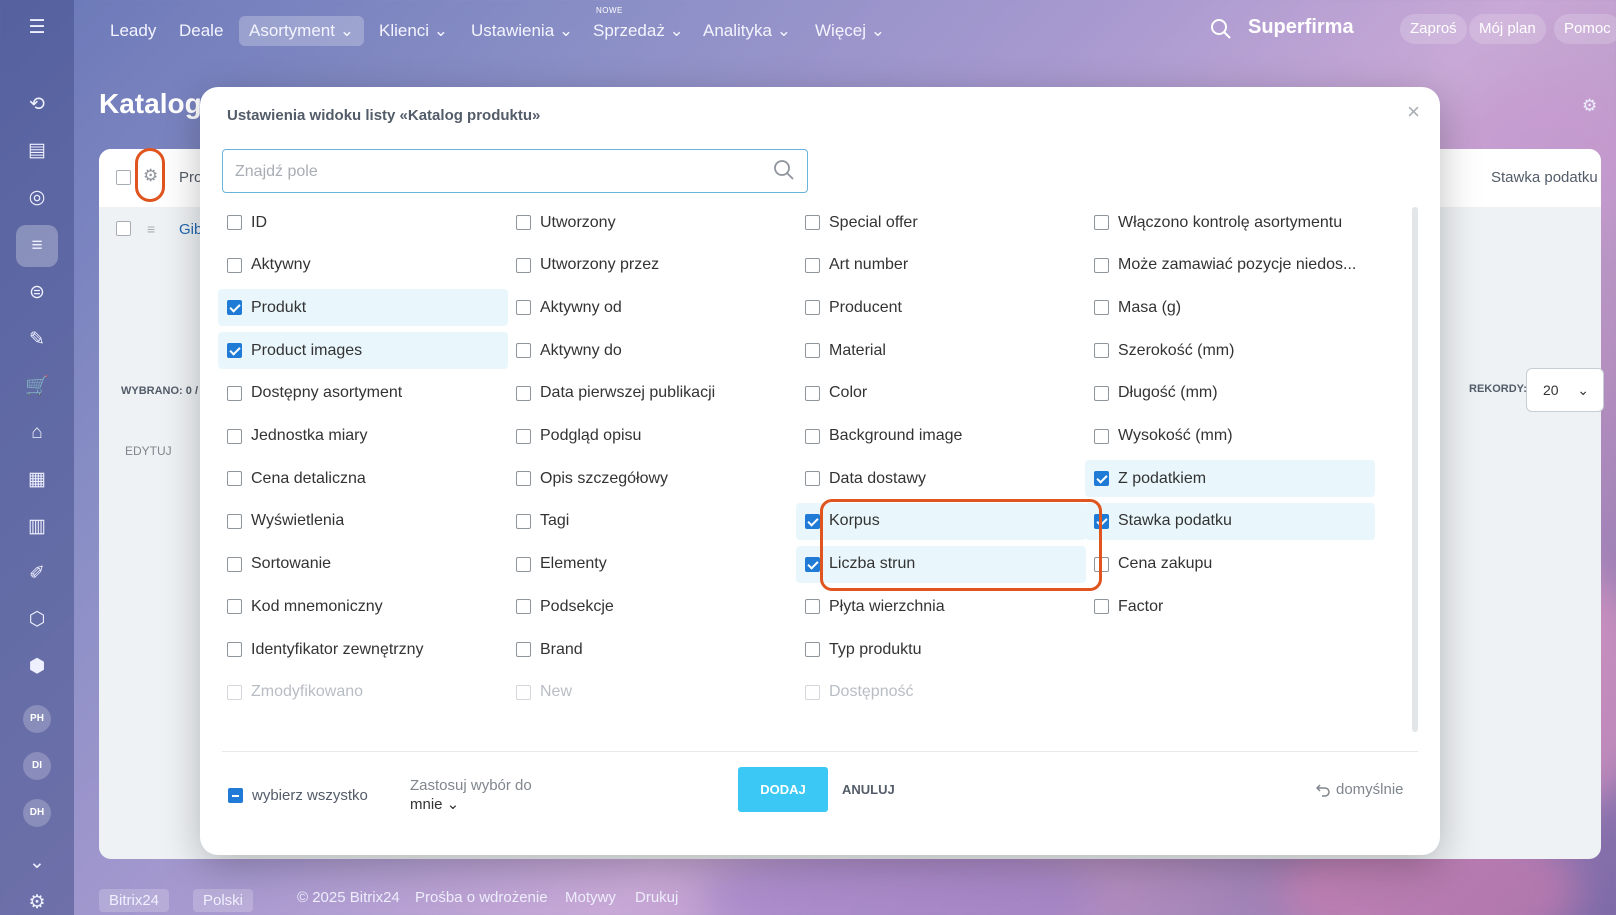 The height and width of the screenshot is (915, 1616). What do you see at coordinates (363, 222) in the screenshot?
I see `field-option: ID` at bounding box center [363, 222].